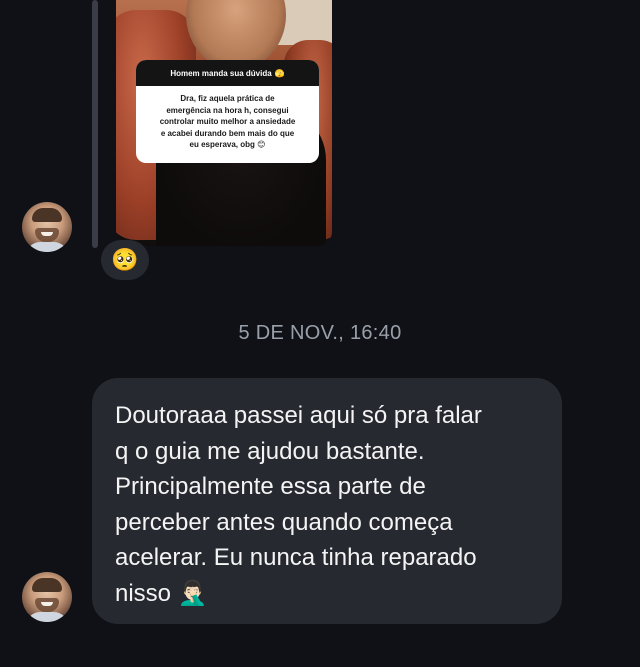 This screenshot has width=640, height=667. Describe the element at coordinates (279, 73) in the screenshot. I see `peeking-face-icon: 🫣` at that location.